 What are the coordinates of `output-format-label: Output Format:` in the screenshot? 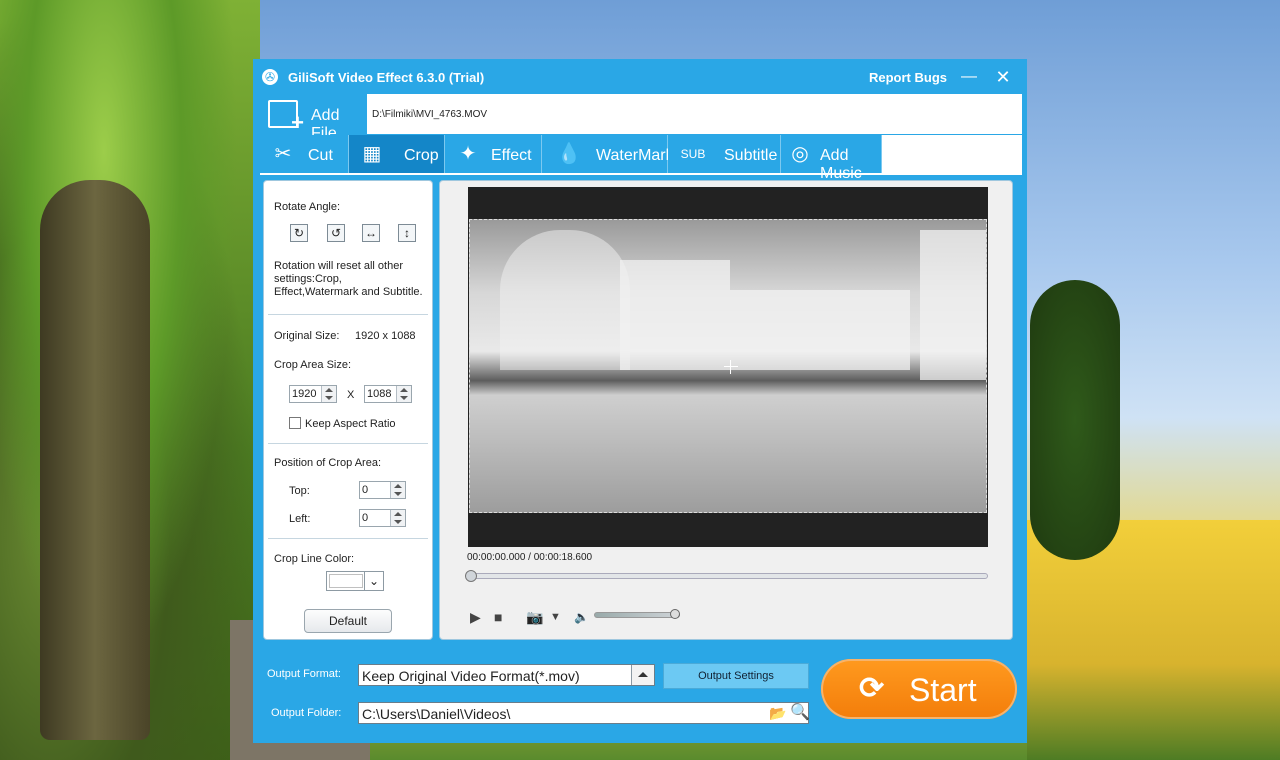 It's located at (304, 674).